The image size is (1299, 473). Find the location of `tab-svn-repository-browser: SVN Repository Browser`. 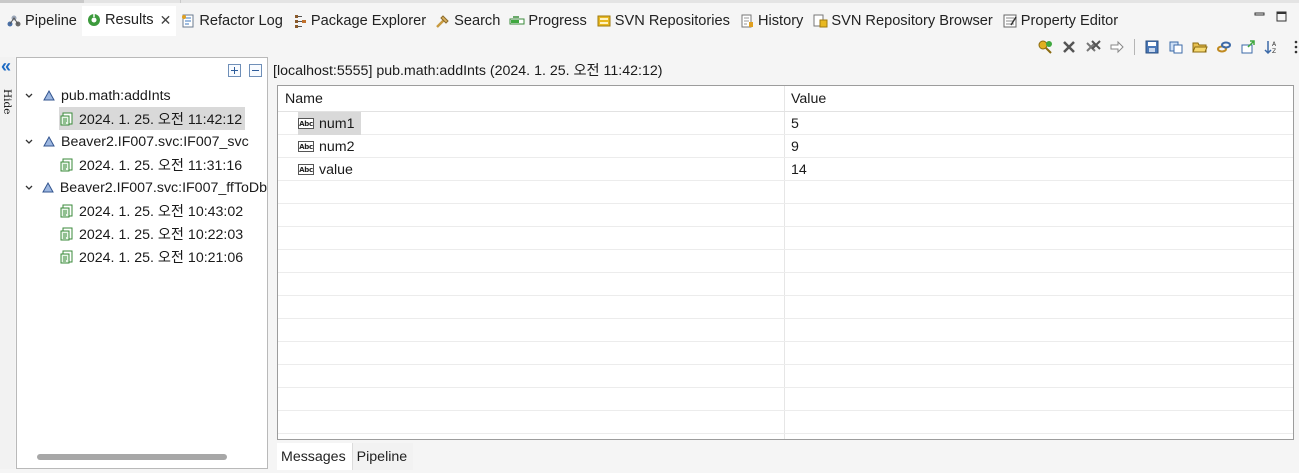

tab-svn-repository-browser: SVN Repository Browser is located at coordinates (902, 21).